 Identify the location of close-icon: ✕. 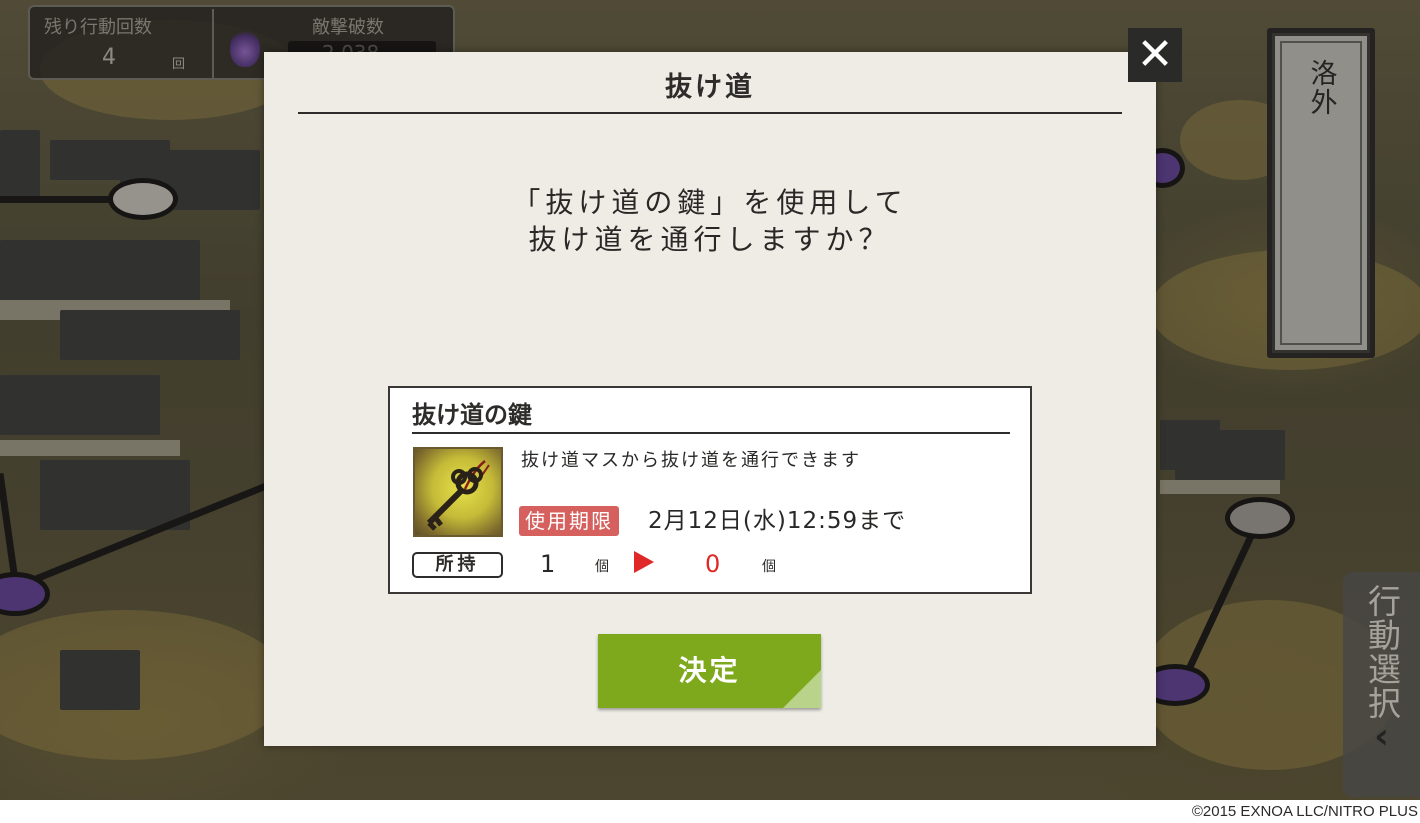
(1155, 54).